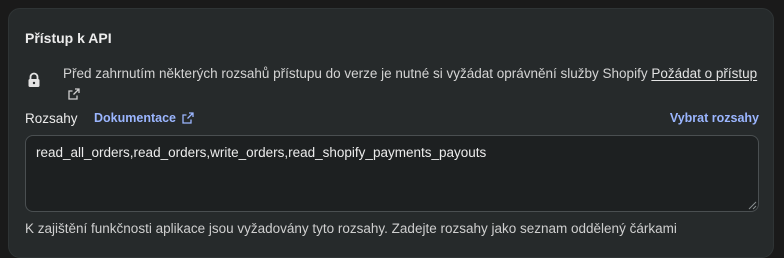  What do you see at coordinates (34, 79) in the screenshot?
I see `lock-icon` at bounding box center [34, 79].